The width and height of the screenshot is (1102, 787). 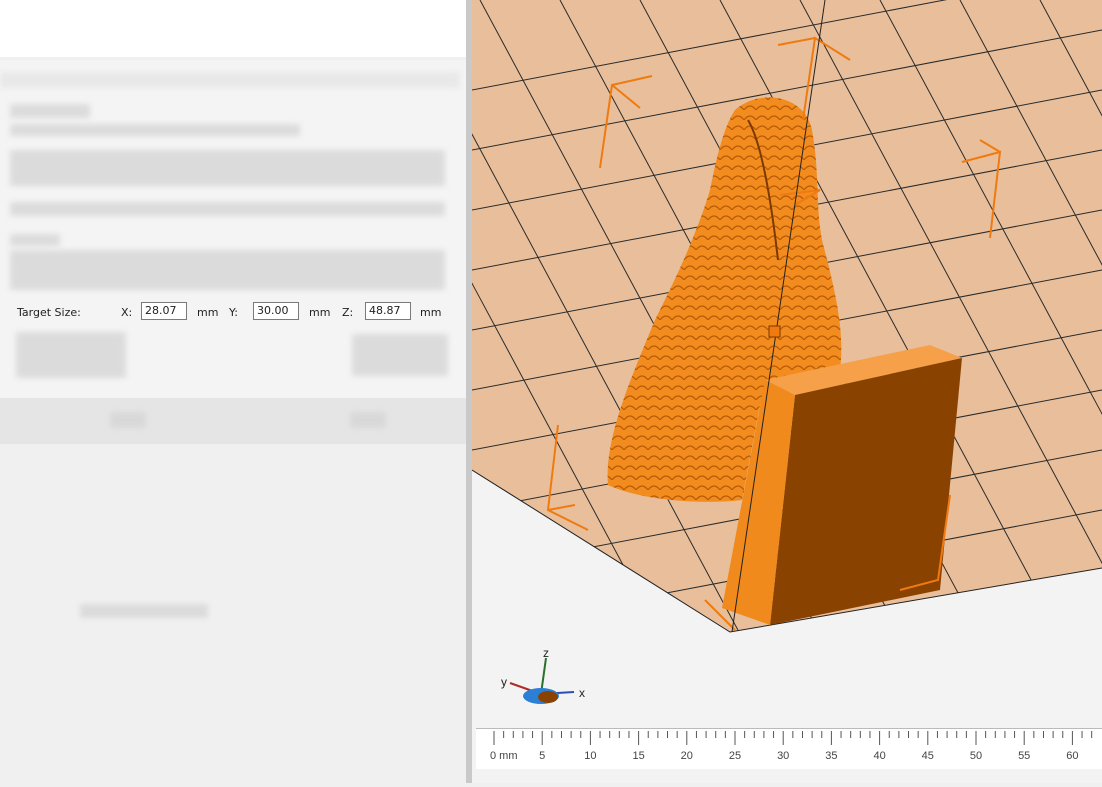 I want to click on gizmo-y-label: y, so click(x=504, y=682).